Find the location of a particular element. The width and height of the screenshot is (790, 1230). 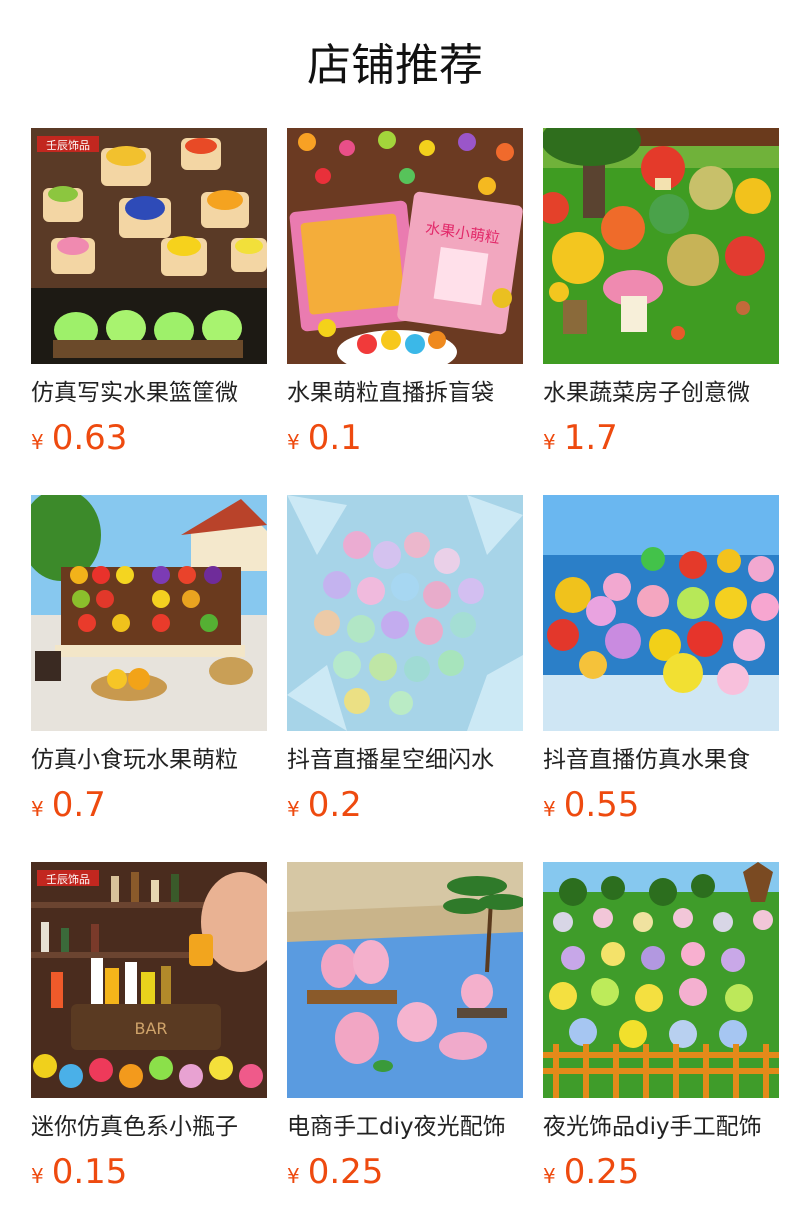

price-amount: 0.15 is located at coordinates (89, 1172).